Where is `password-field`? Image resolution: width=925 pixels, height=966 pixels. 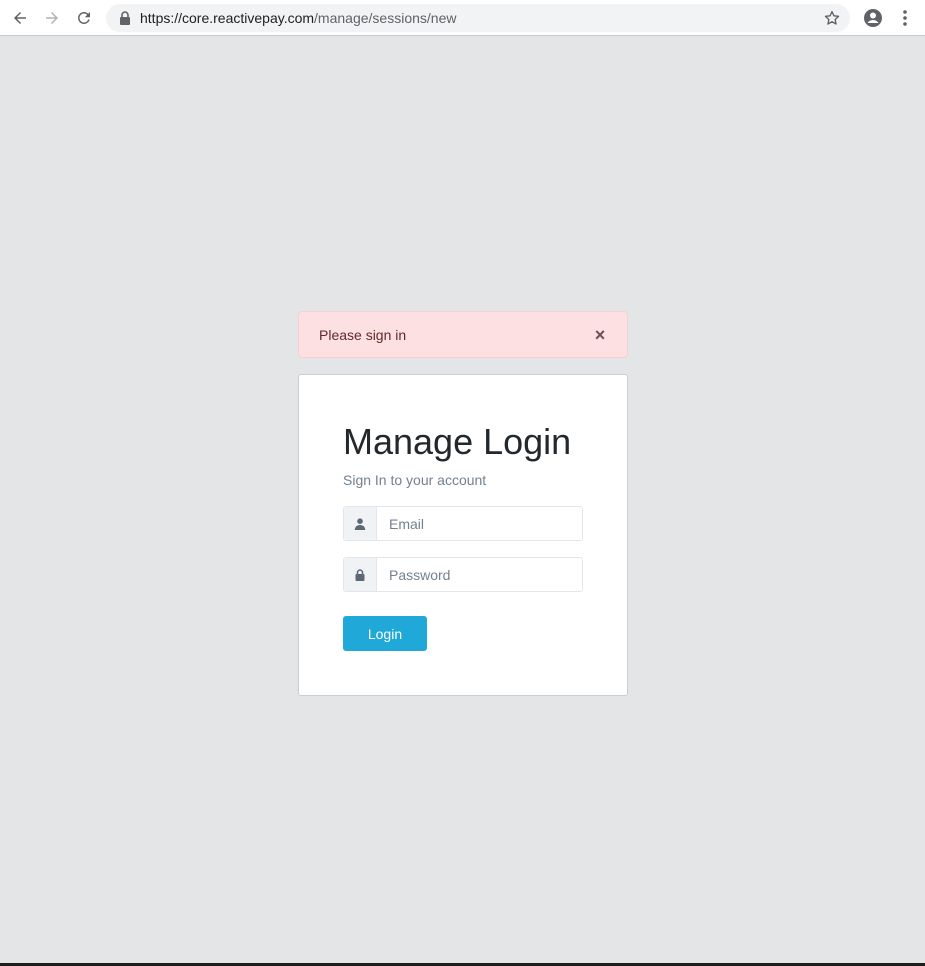 password-field is located at coordinates (479, 574).